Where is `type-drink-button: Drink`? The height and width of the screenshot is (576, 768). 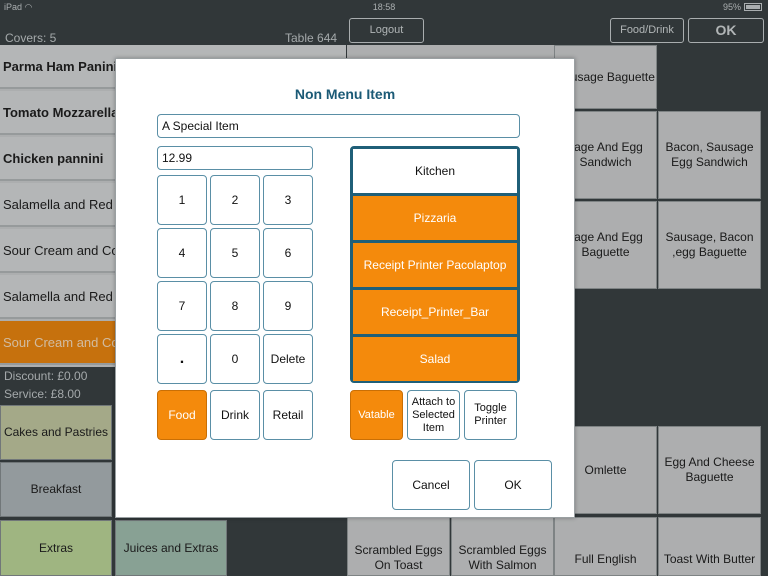
type-drink-button: Drink is located at coordinates (235, 415).